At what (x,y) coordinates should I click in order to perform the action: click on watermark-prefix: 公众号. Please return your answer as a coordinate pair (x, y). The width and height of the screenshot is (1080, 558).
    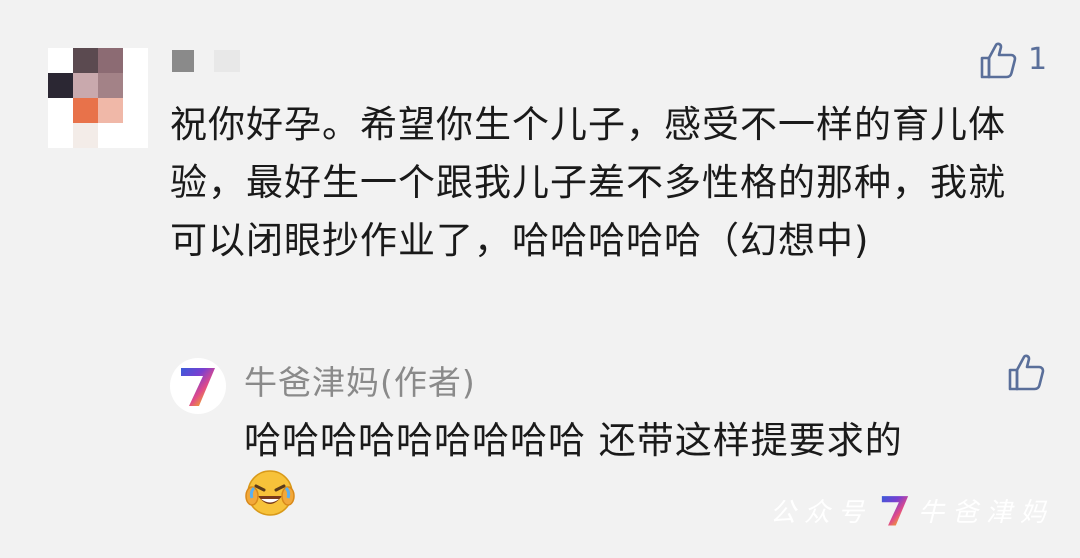
    Looking at the image, I should click on (821, 512).